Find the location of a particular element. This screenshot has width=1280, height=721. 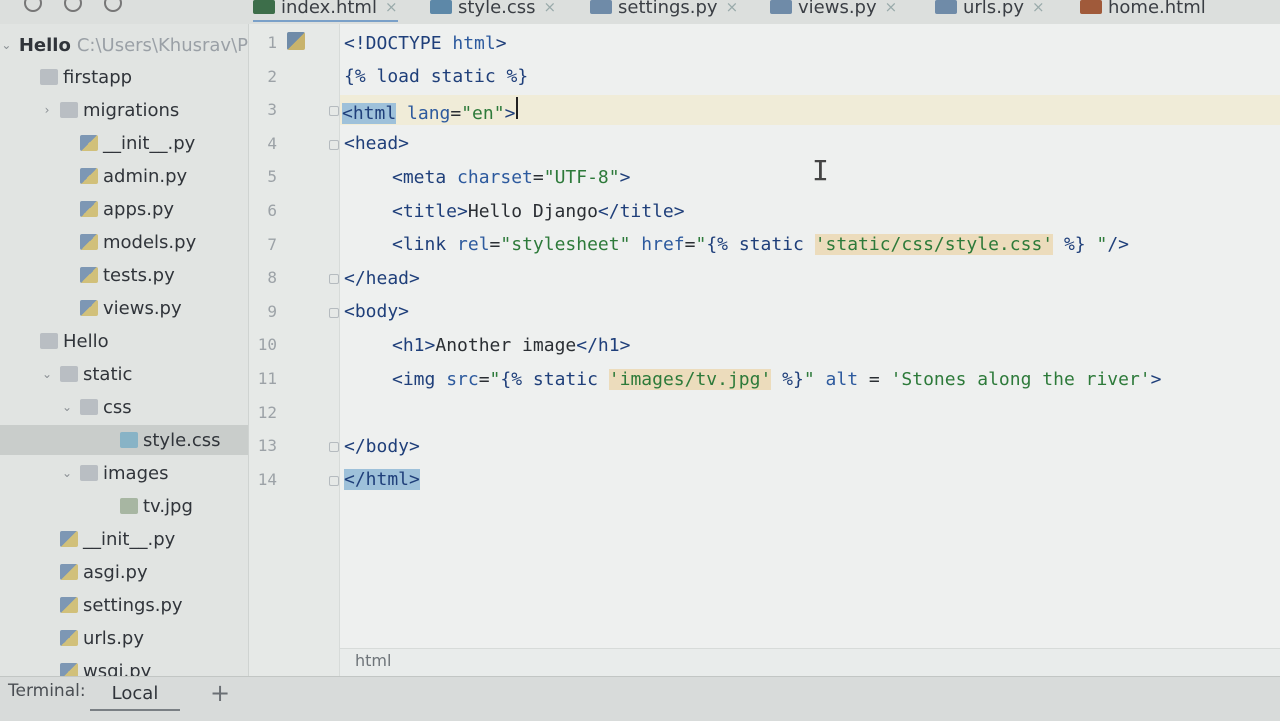

code-token: = is located at coordinates (495, 245).